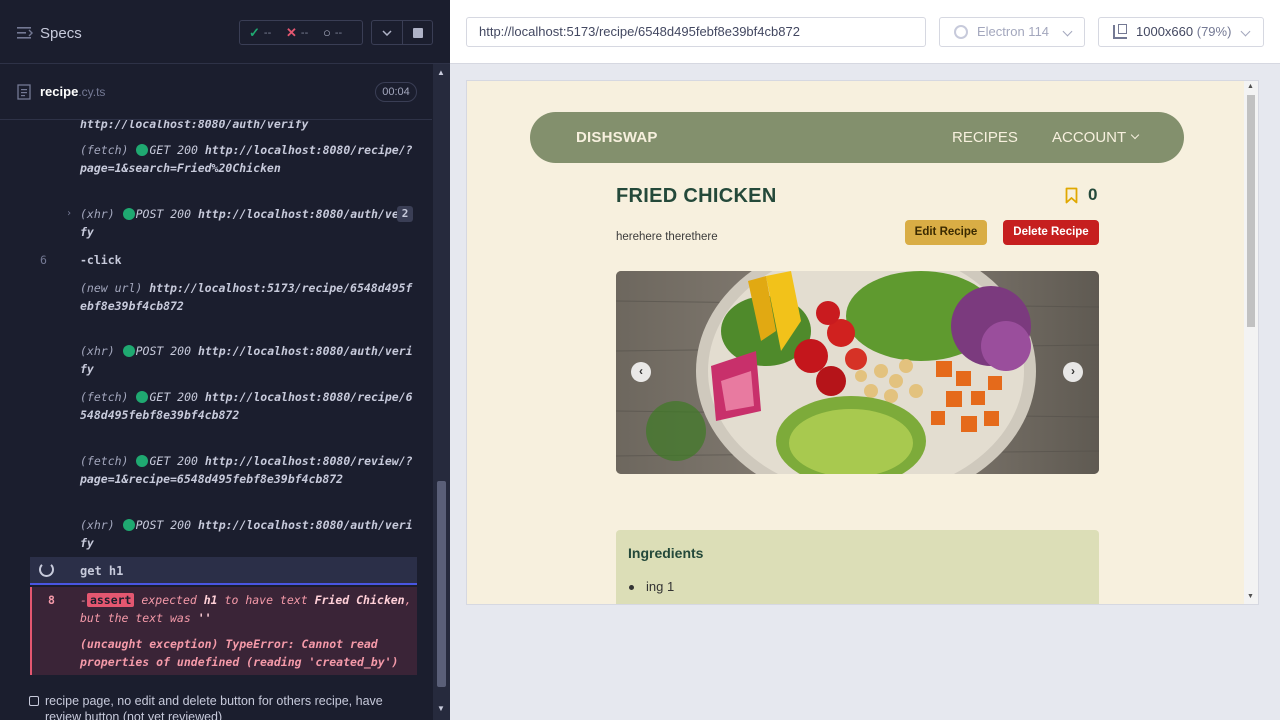  Describe the element at coordinates (194, 125) in the screenshot. I see `command-url: http://localhost:8080/auth/verify` at that location.